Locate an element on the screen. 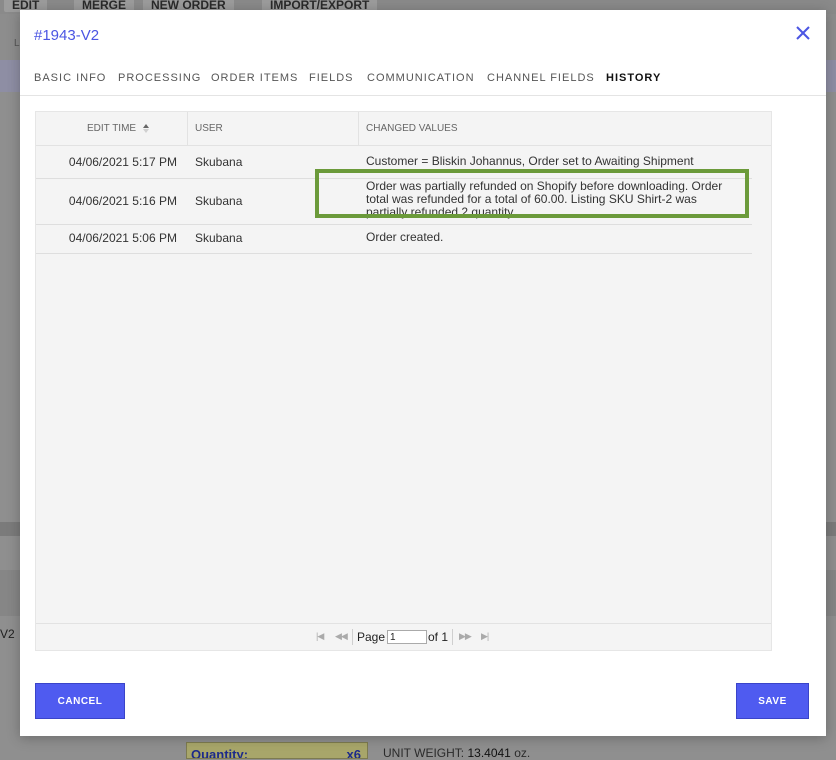  tab-basic-info: BASIC INFO is located at coordinates (70, 78).